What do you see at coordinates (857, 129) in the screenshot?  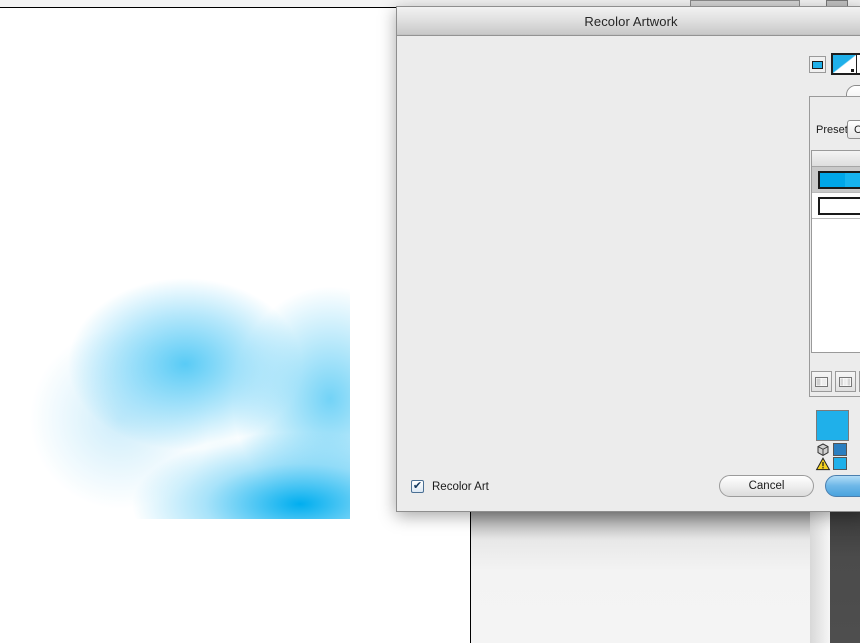 I see `preset-value: Custom` at bounding box center [857, 129].